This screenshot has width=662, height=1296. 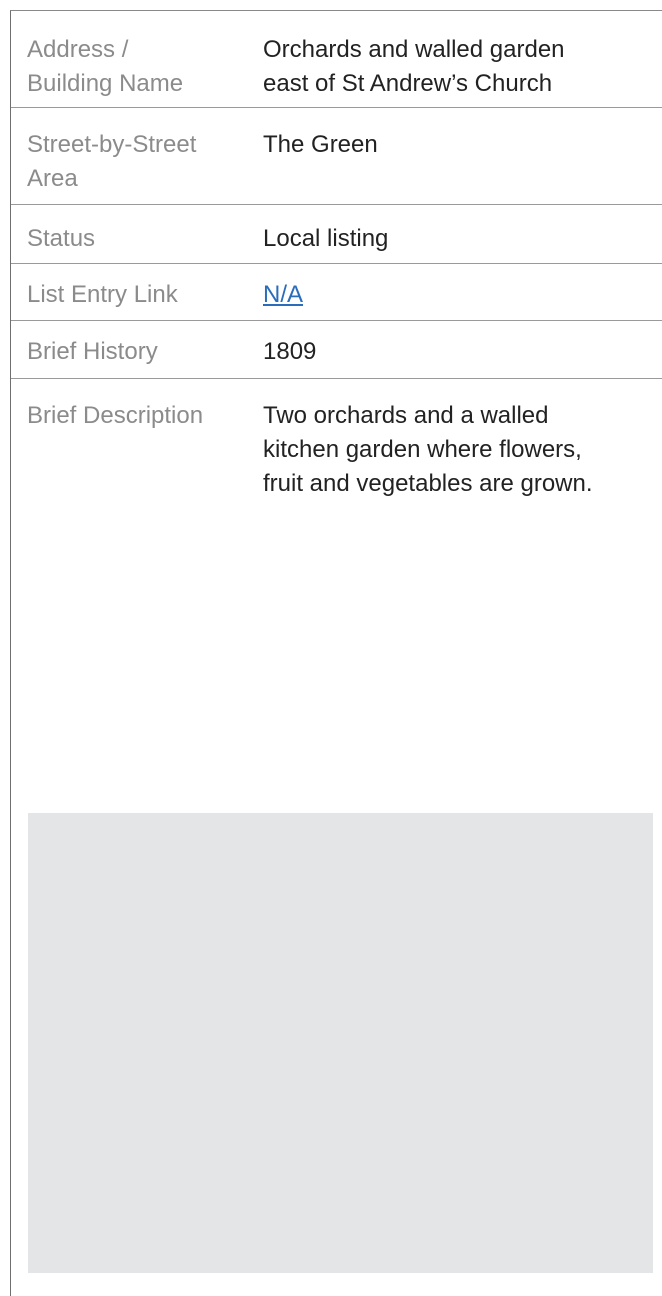 I want to click on brief-description-label-line-1: Brief Description, so click(x=115, y=415).